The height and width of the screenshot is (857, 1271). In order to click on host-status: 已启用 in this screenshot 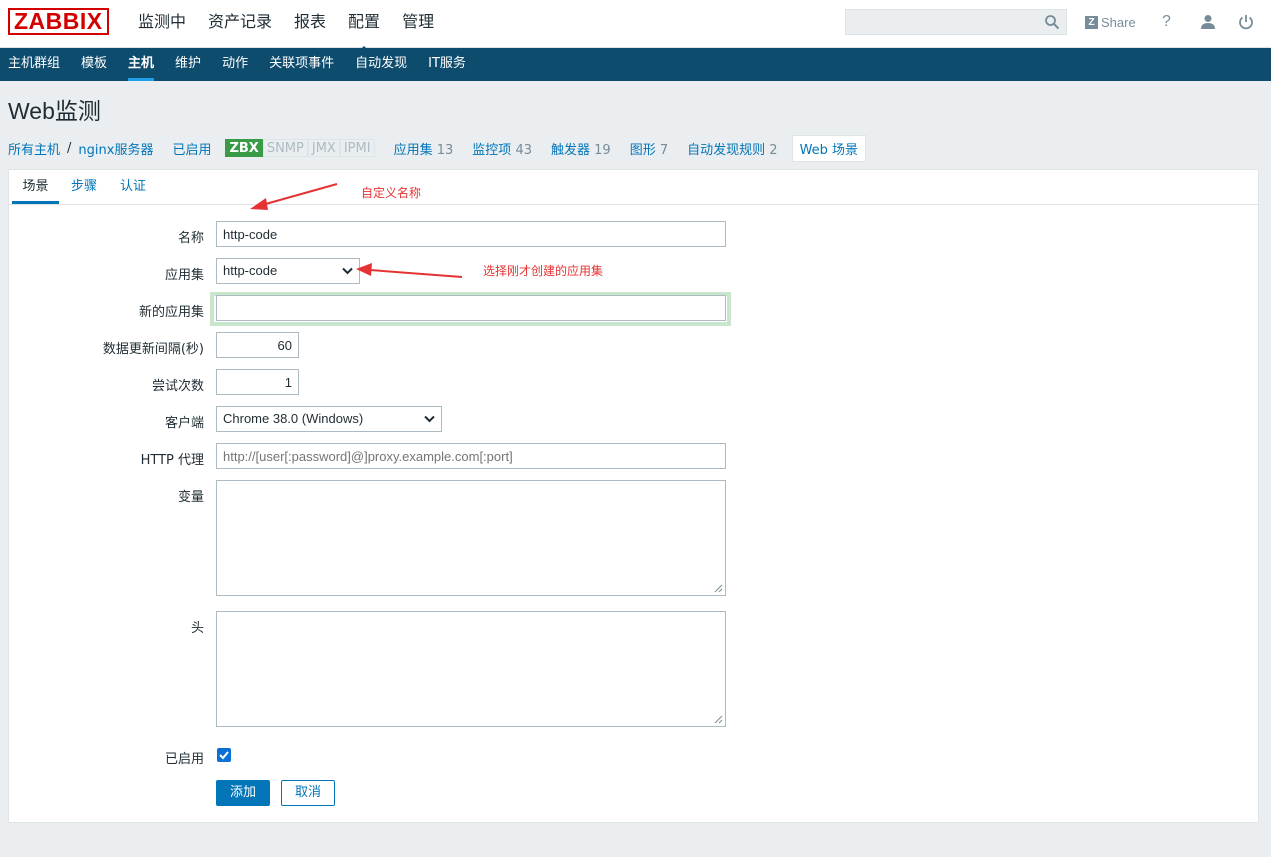, I will do `click(191, 148)`.